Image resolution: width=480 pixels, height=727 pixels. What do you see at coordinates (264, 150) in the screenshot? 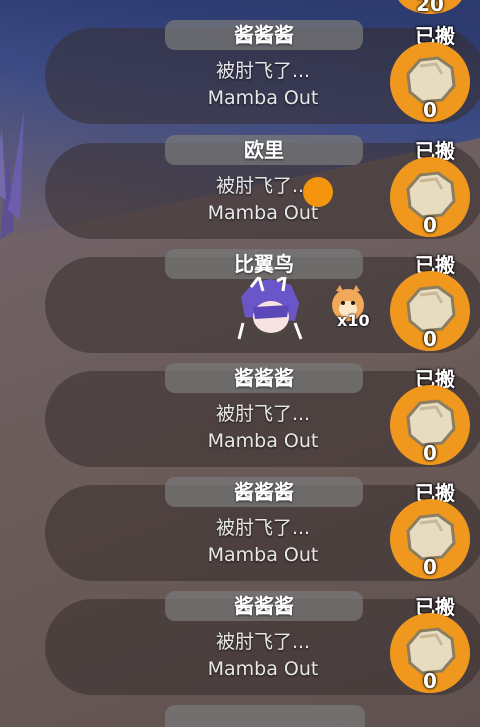
I see `player-name: 欧里` at bounding box center [264, 150].